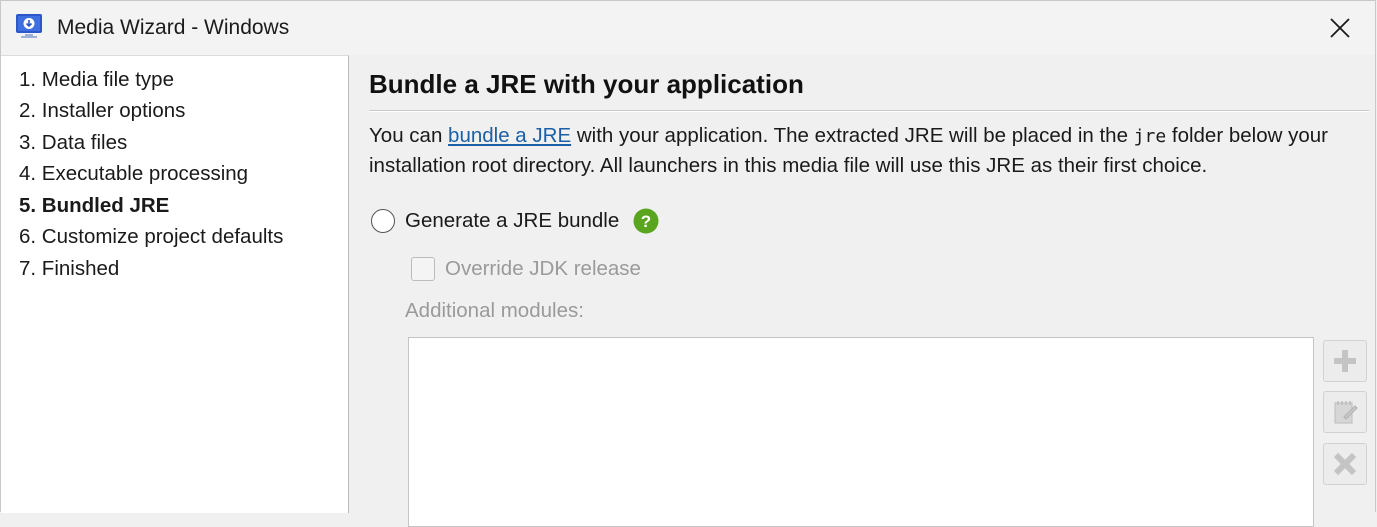 This screenshot has height=527, width=1377. Describe the element at coordinates (96, 80) in the screenshot. I see `nav-step-media-file-type: 1. Media file type` at that location.